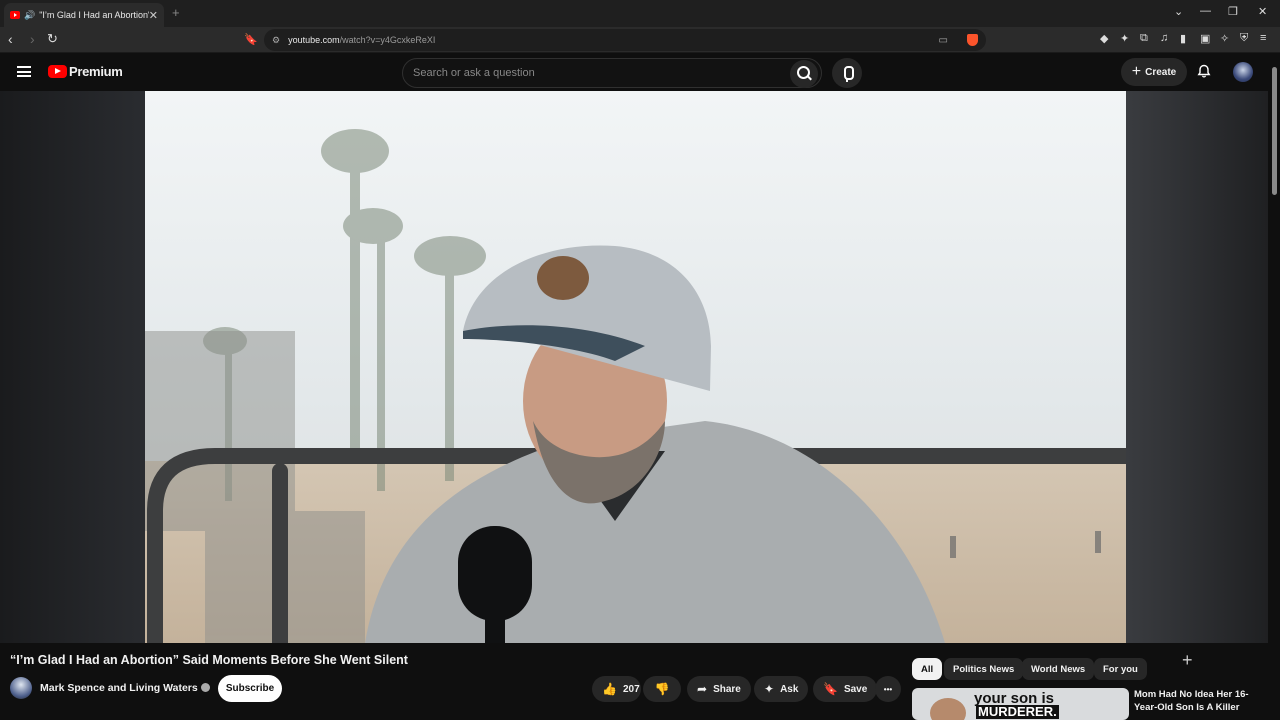 The width and height of the screenshot is (1280, 720). I want to click on scrollbar-thumb, so click(1274, 131).